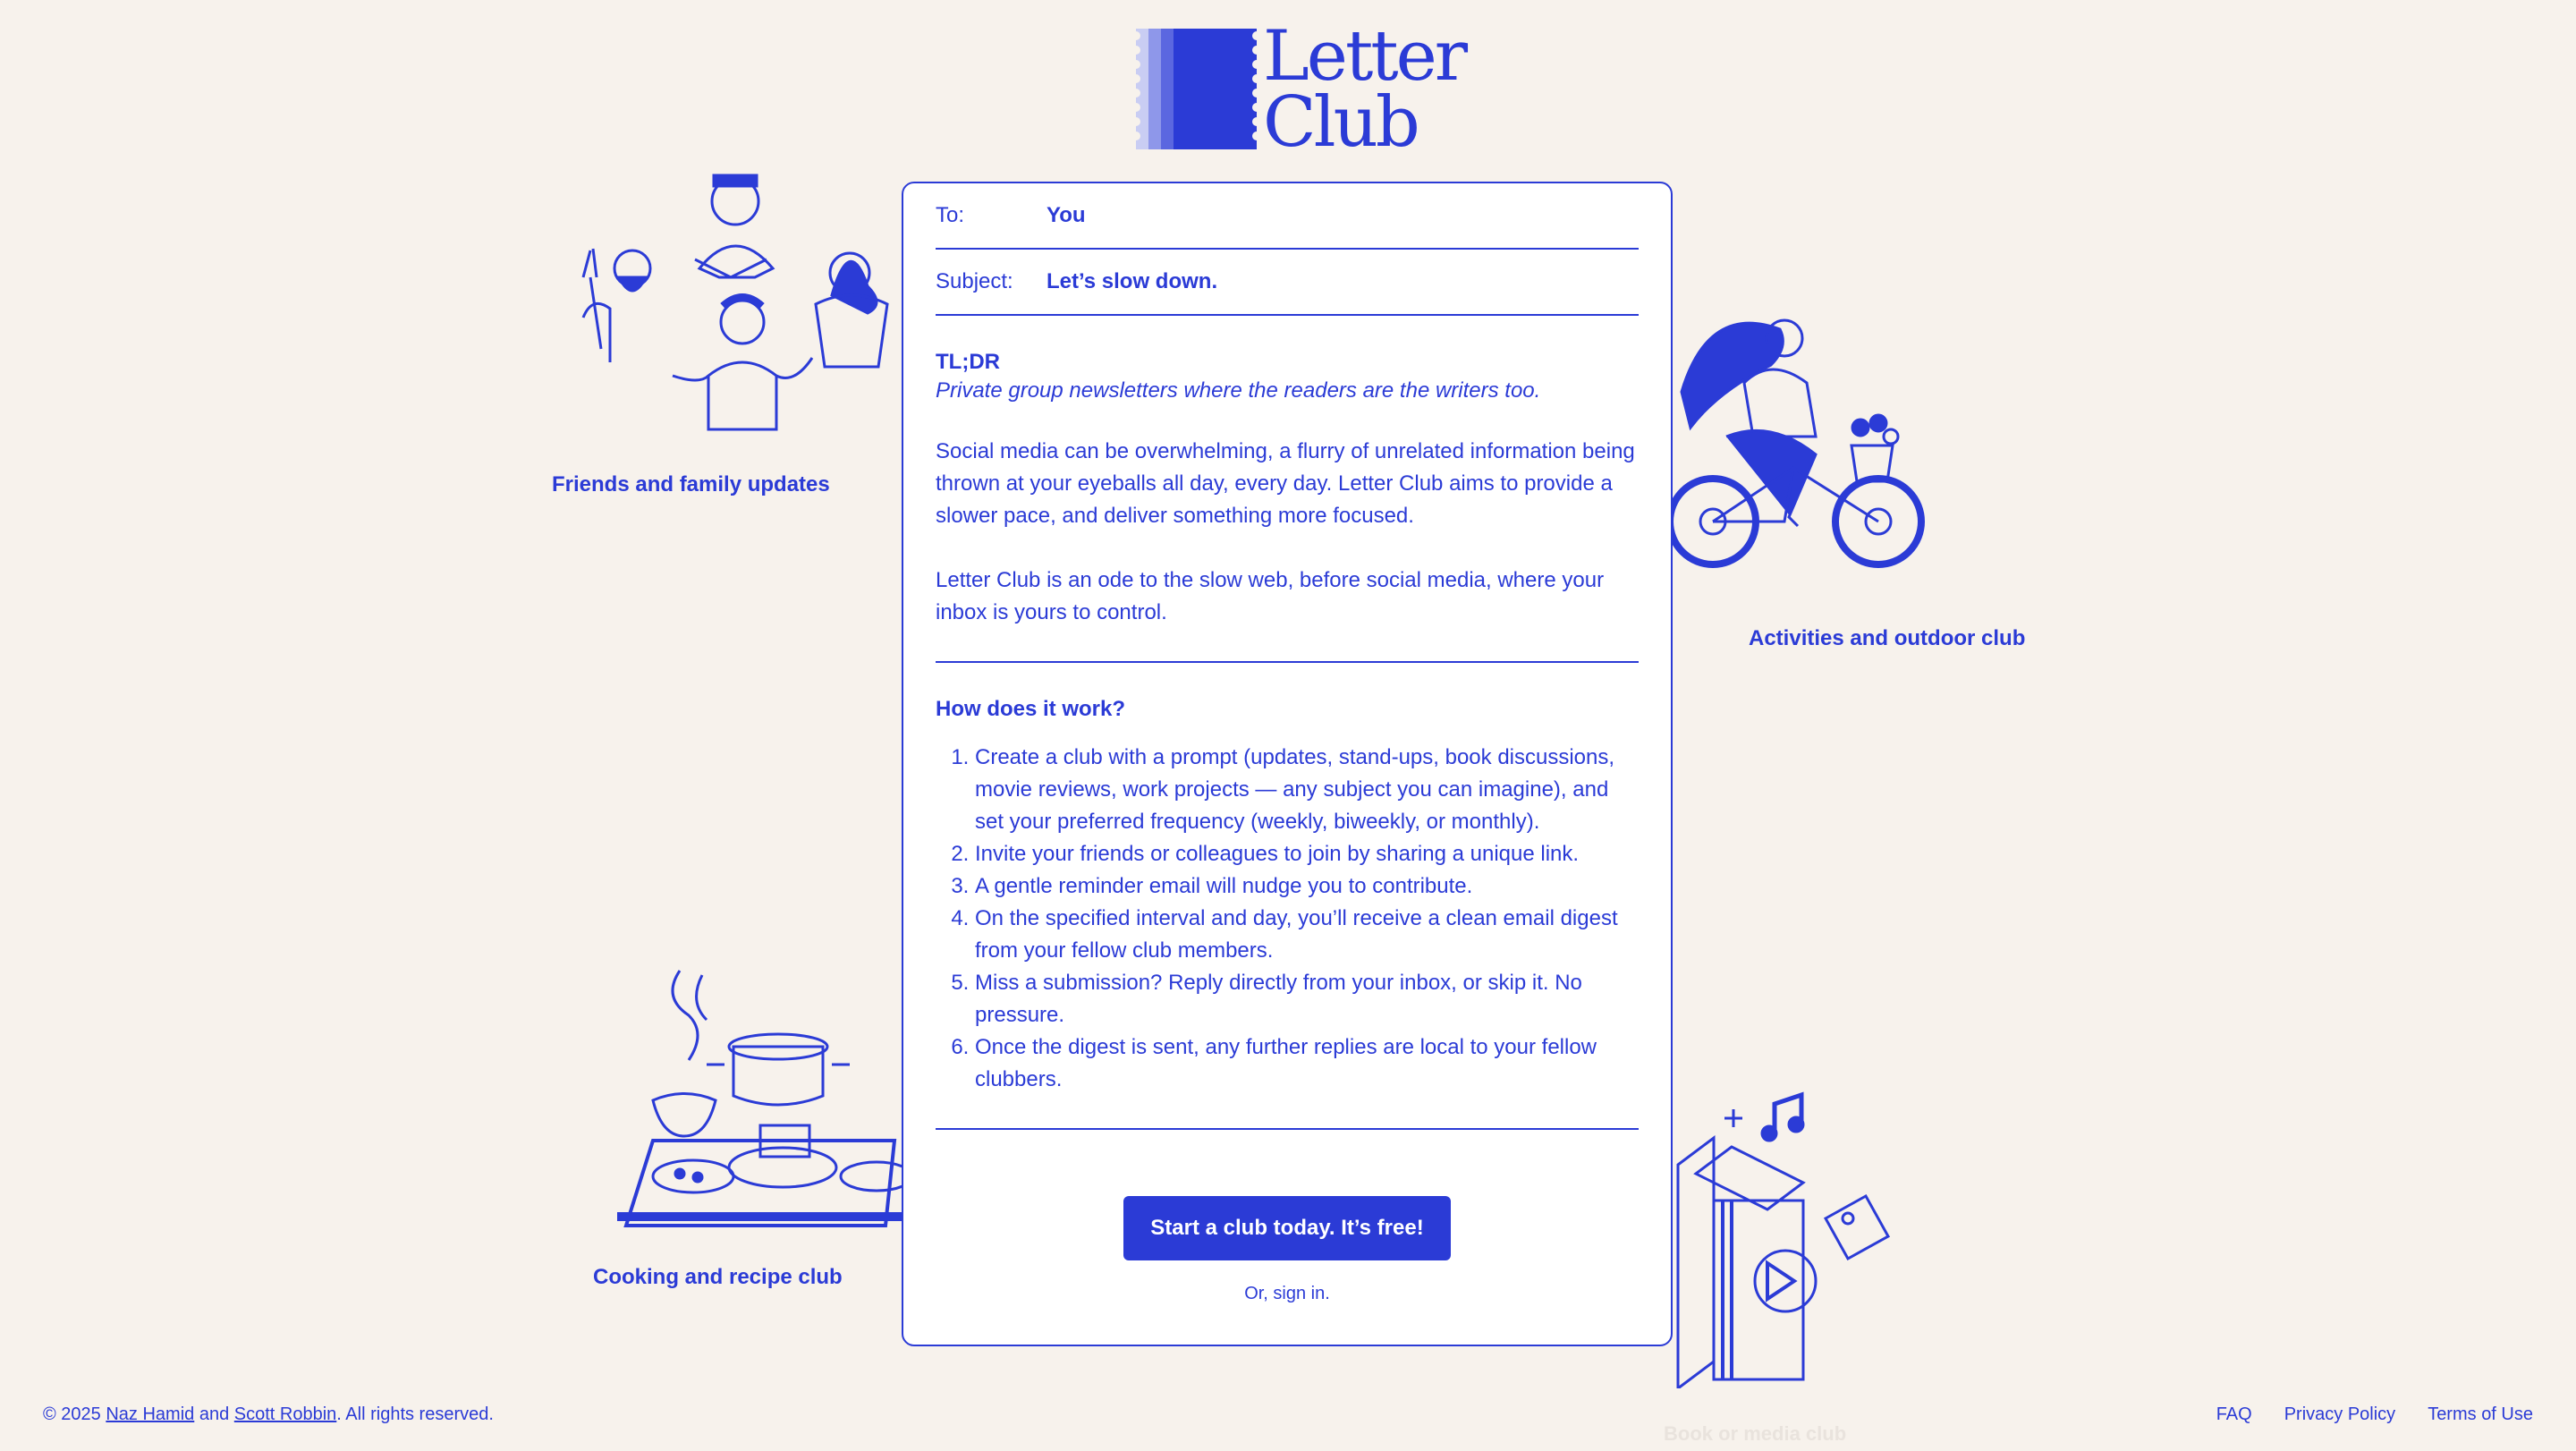  I want to click on how-it-works-heading: How does it work?, so click(1031, 709).